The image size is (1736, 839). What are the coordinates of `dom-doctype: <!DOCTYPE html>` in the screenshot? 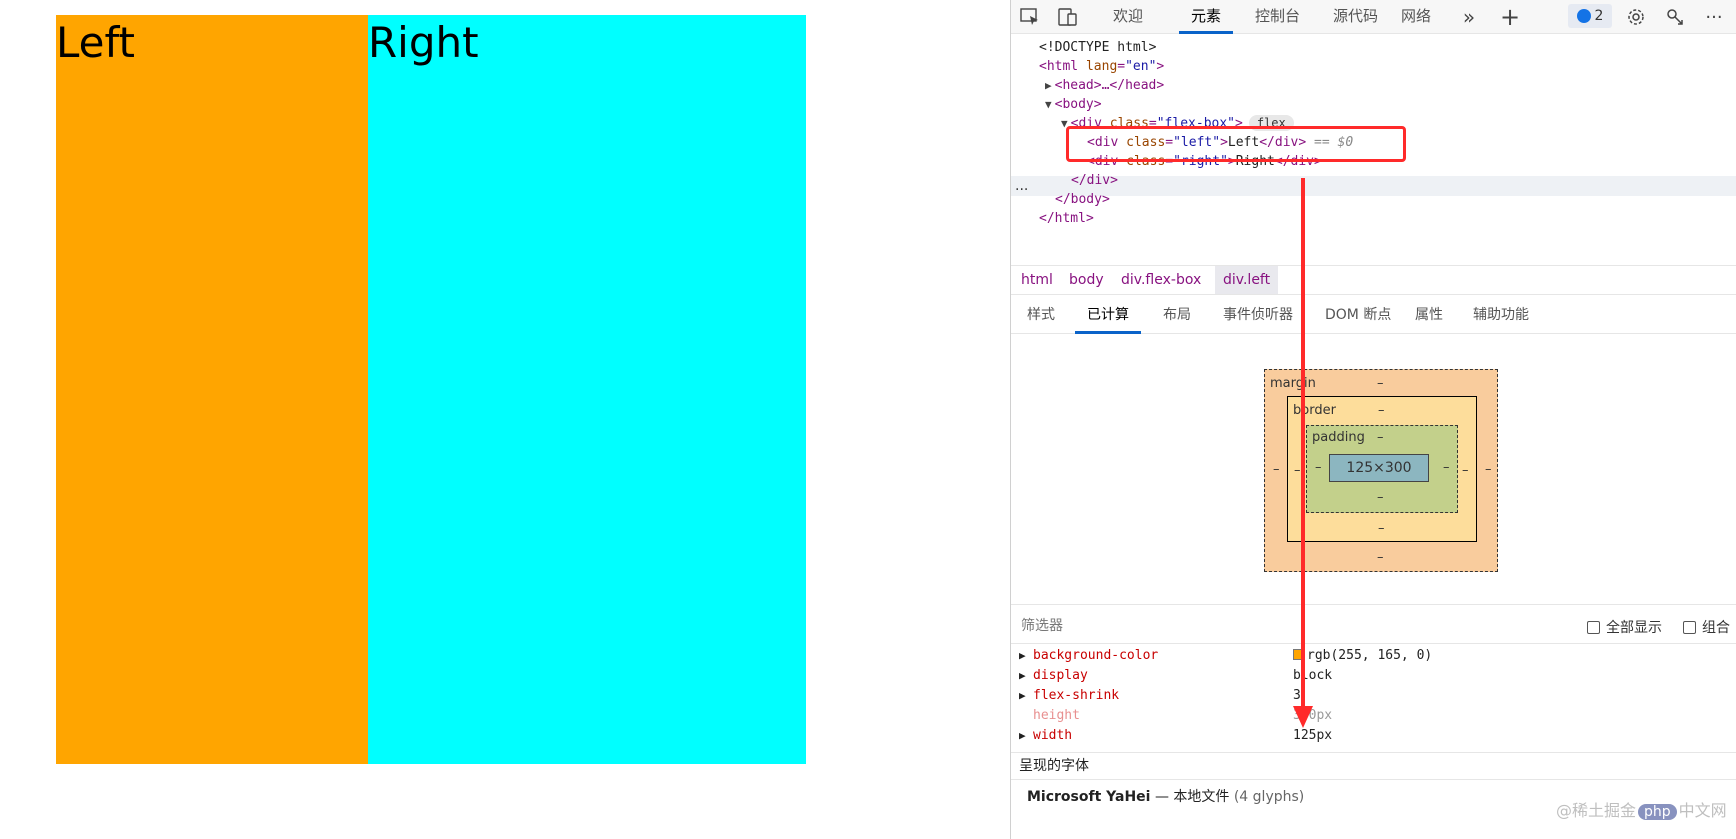 It's located at (1097, 48).